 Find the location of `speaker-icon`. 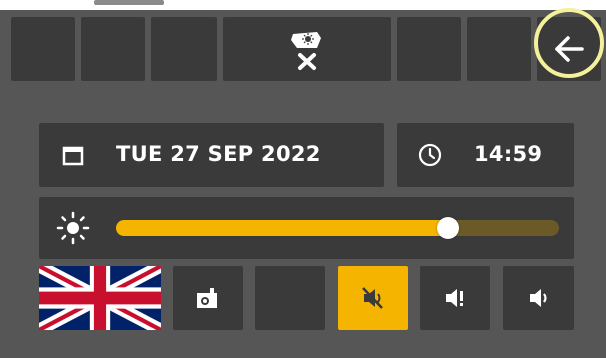

speaker-icon is located at coordinates (538, 298).